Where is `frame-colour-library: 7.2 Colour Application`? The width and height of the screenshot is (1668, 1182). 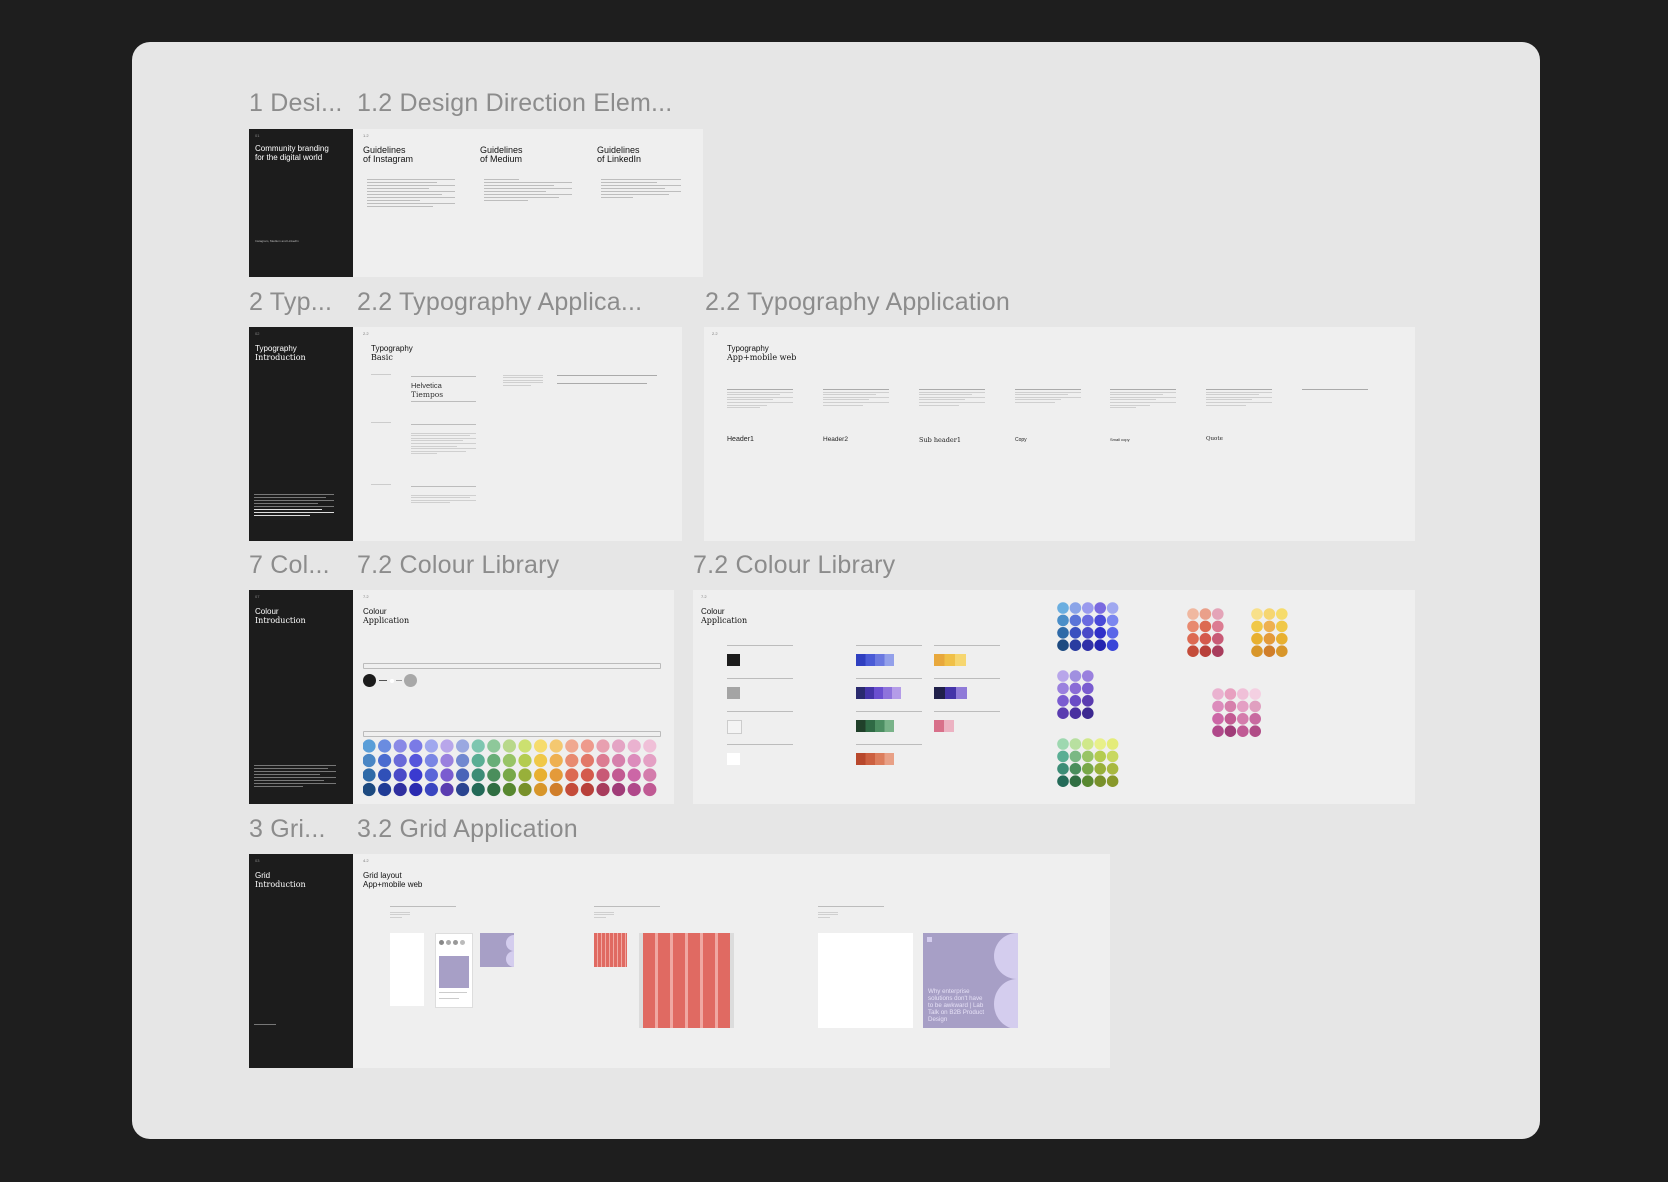
frame-colour-library: 7.2 Colour Application is located at coordinates (513, 697).